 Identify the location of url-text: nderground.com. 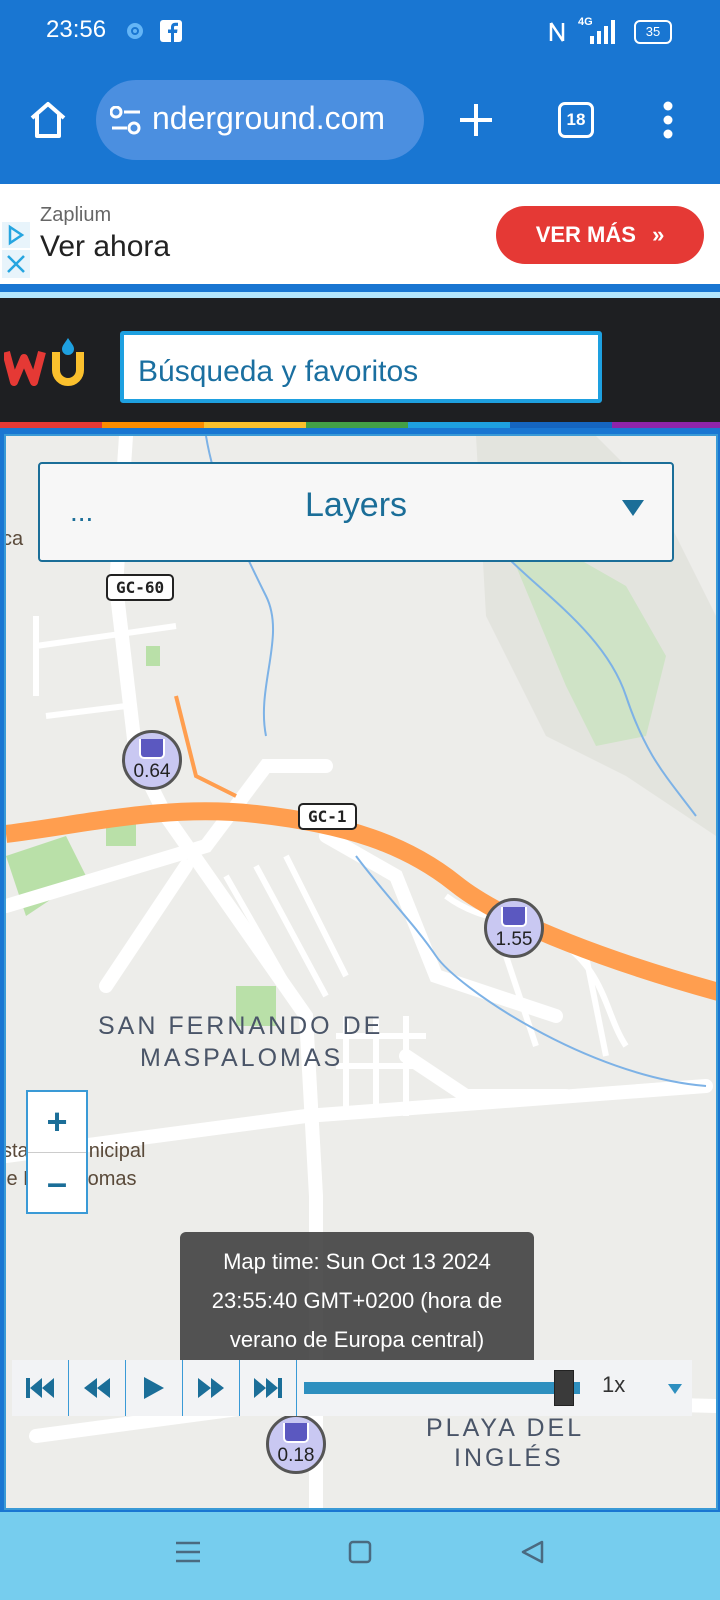
(269, 118).